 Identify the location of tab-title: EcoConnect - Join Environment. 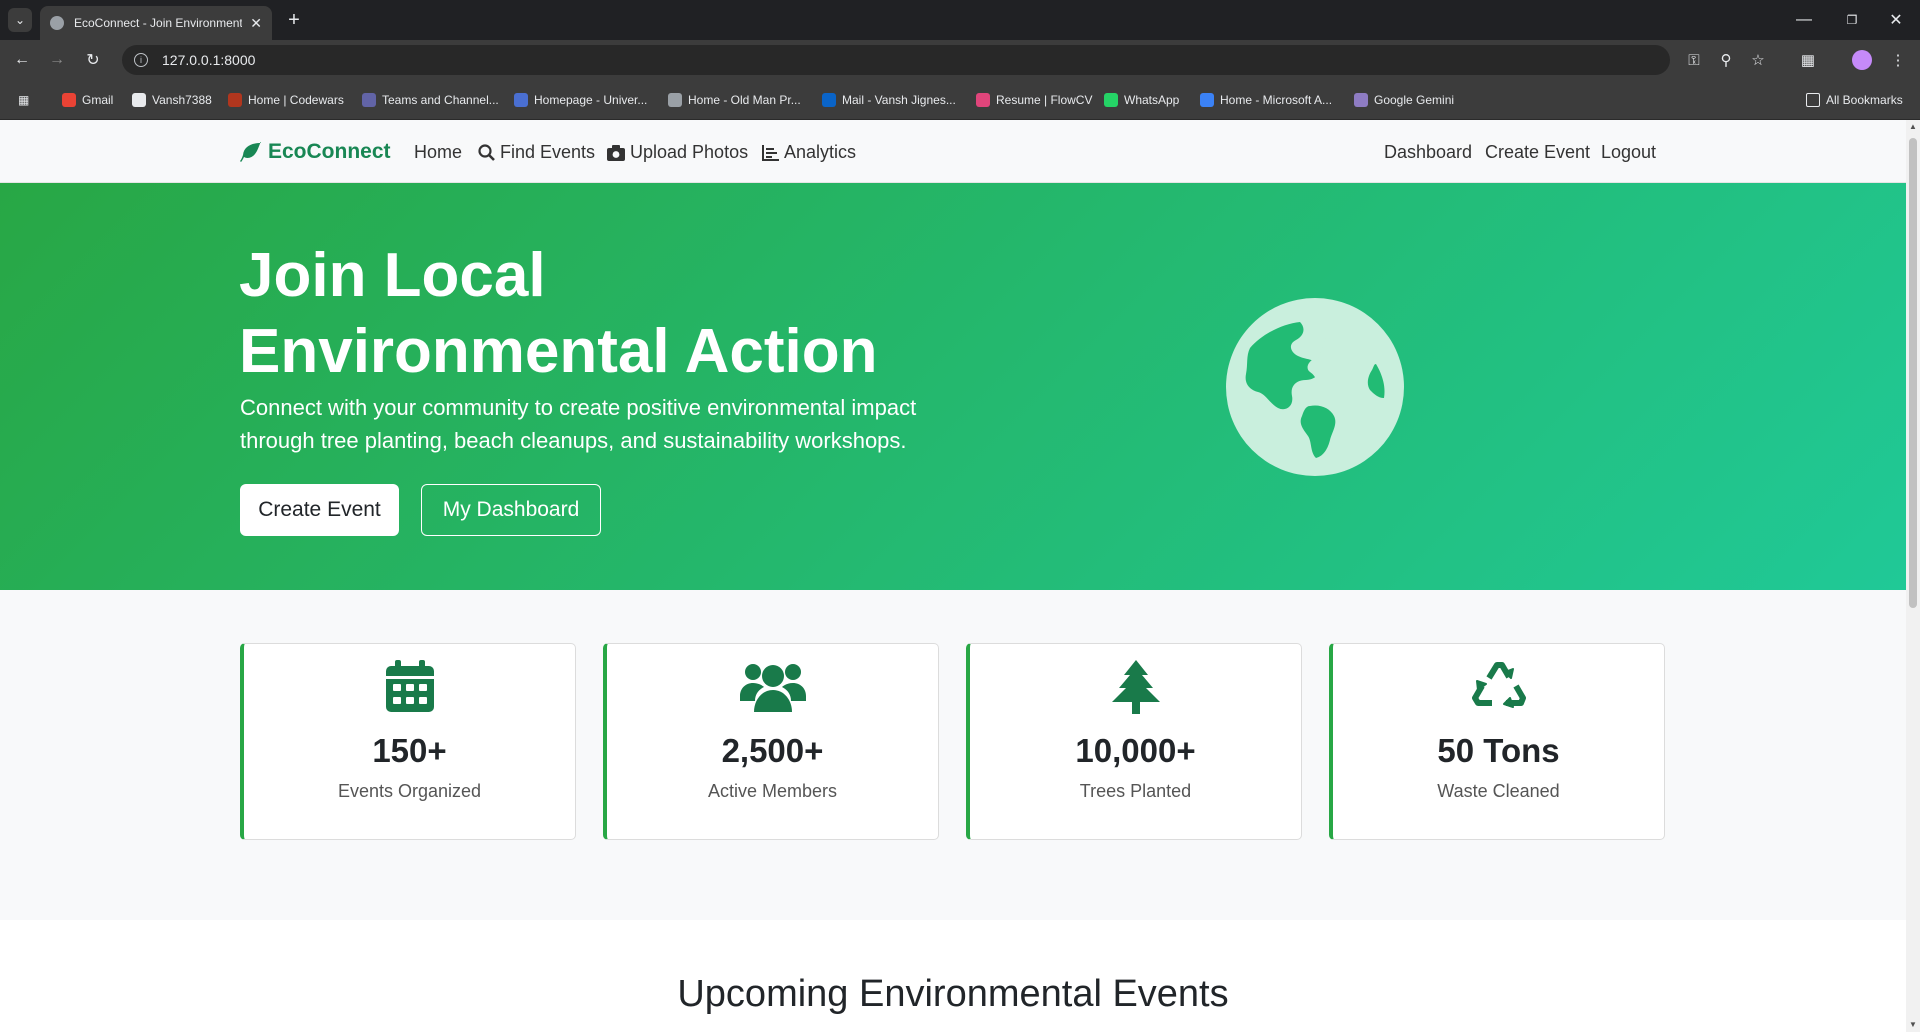
(158, 23).